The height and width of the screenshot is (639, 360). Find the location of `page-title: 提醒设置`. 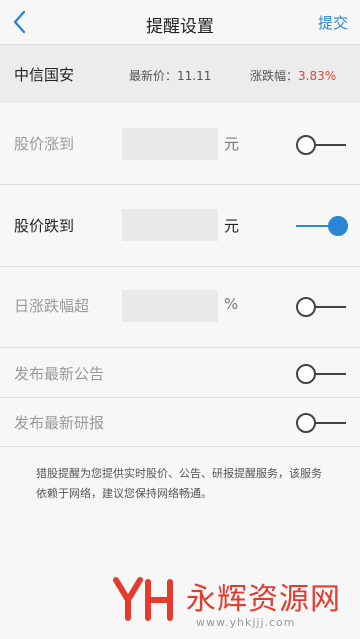

page-title: 提醒设置 is located at coordinates (180, 27).